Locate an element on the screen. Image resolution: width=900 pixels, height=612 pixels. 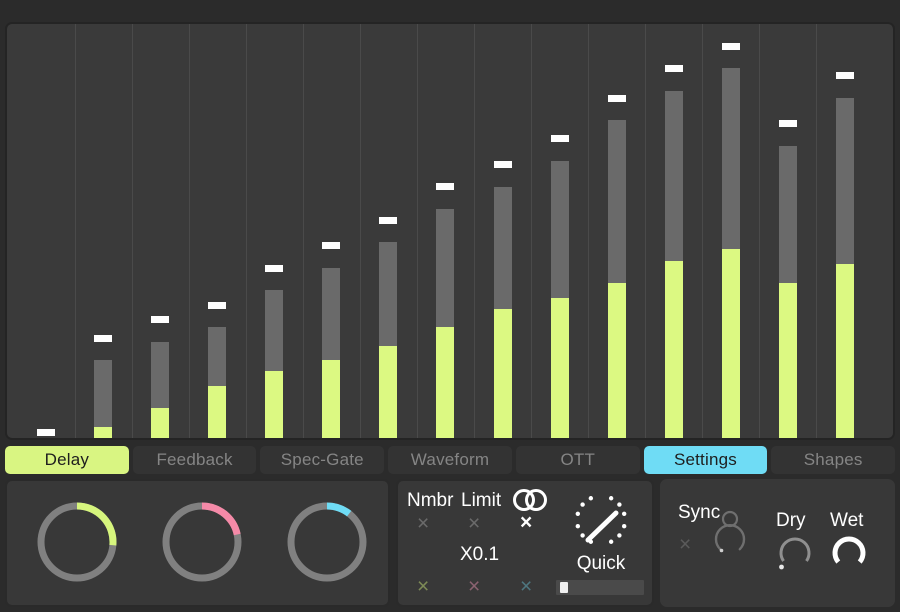
wet-label: Wet is located at coordinates (847, 520).